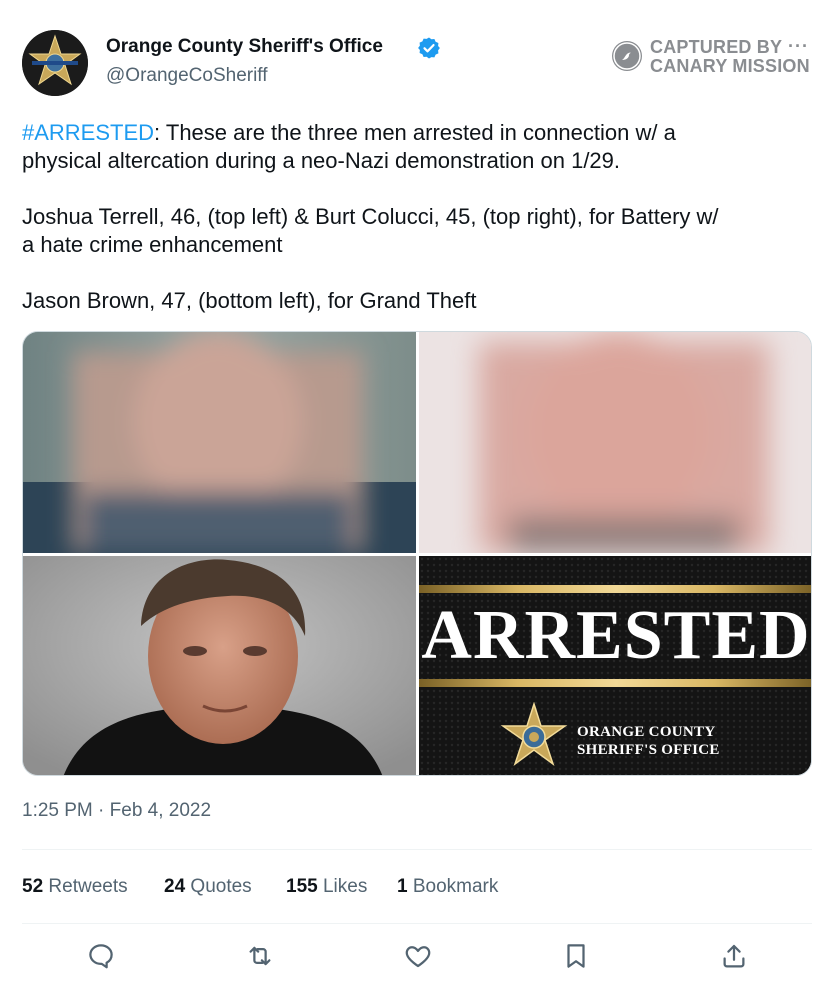 Image resolution: width=830 pixels, height=997 pixels. I want to click on quotes-stat: 24 Quotes, so click(208, 887).